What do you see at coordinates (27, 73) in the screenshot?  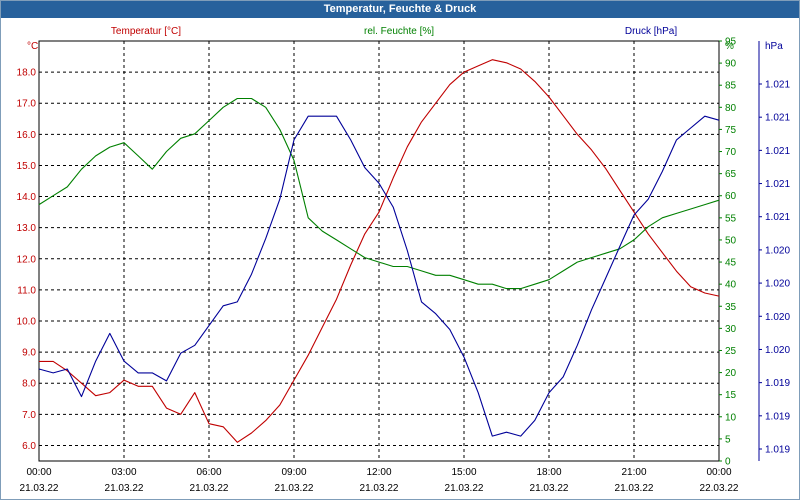 I see `temperature-tick-label: 18.0` at bounding box center [27, 73].